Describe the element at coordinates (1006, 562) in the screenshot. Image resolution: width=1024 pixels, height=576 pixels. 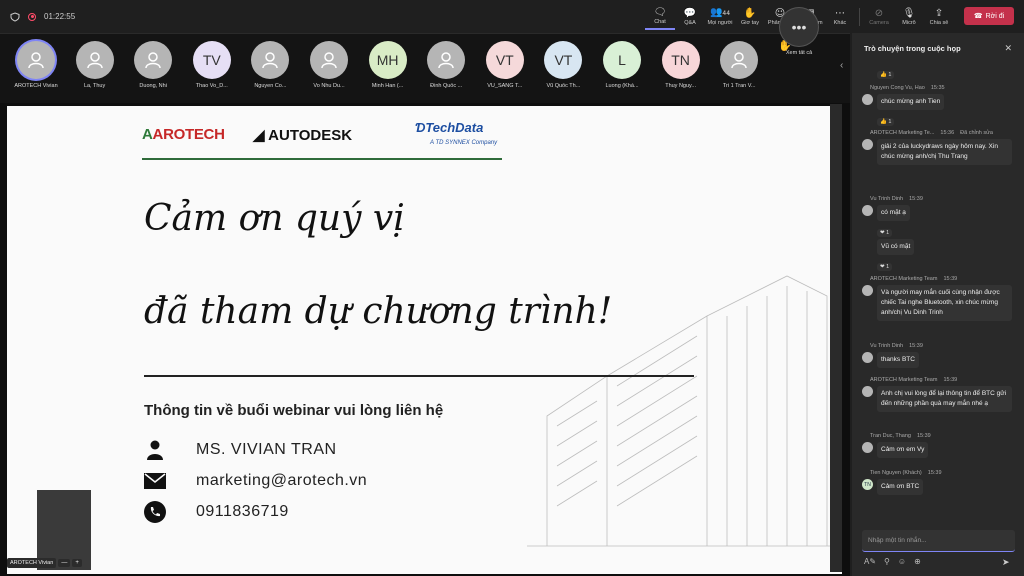
I see `send-icon: ➤` at that location.